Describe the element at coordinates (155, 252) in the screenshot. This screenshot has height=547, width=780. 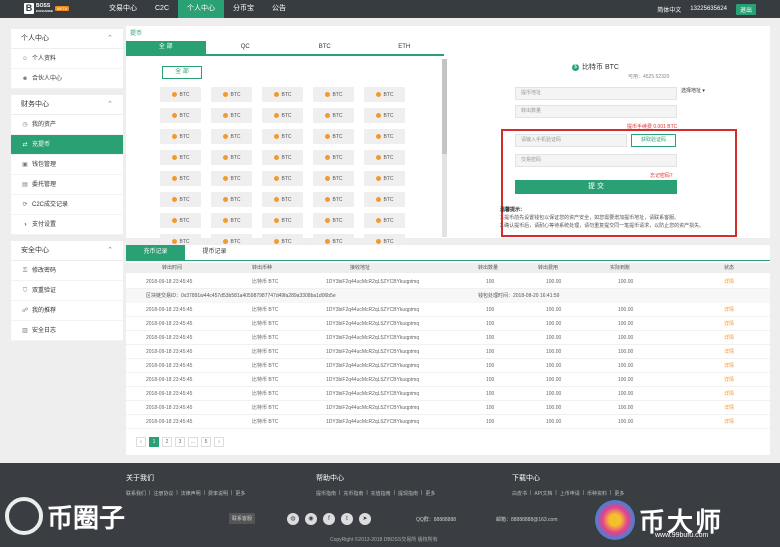
I see `tab-deposit-records: 充币记录` at that location.